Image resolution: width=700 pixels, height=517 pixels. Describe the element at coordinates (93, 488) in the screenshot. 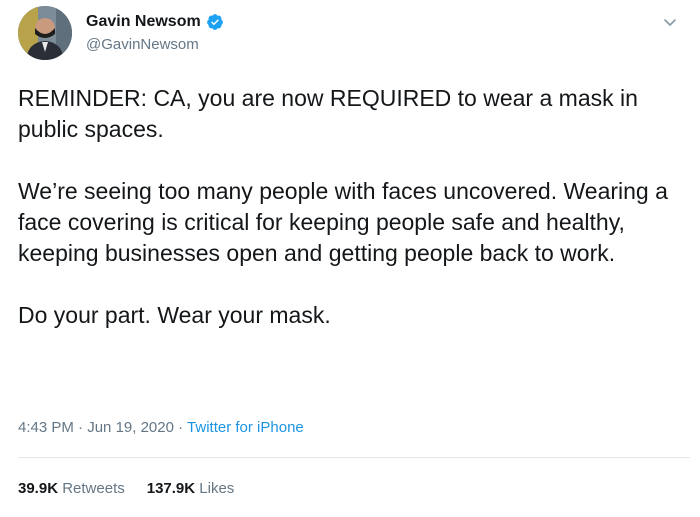

I see `retweets-label: Retweets` at that location.